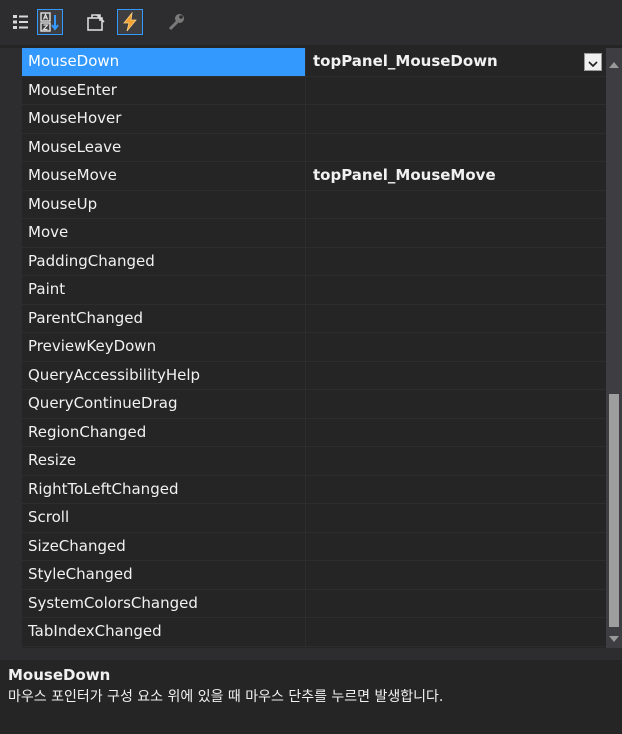  Describe the element at coordinates (164, 632) in the screenshot. I see `event-name: TabIndexChanged` at that location.